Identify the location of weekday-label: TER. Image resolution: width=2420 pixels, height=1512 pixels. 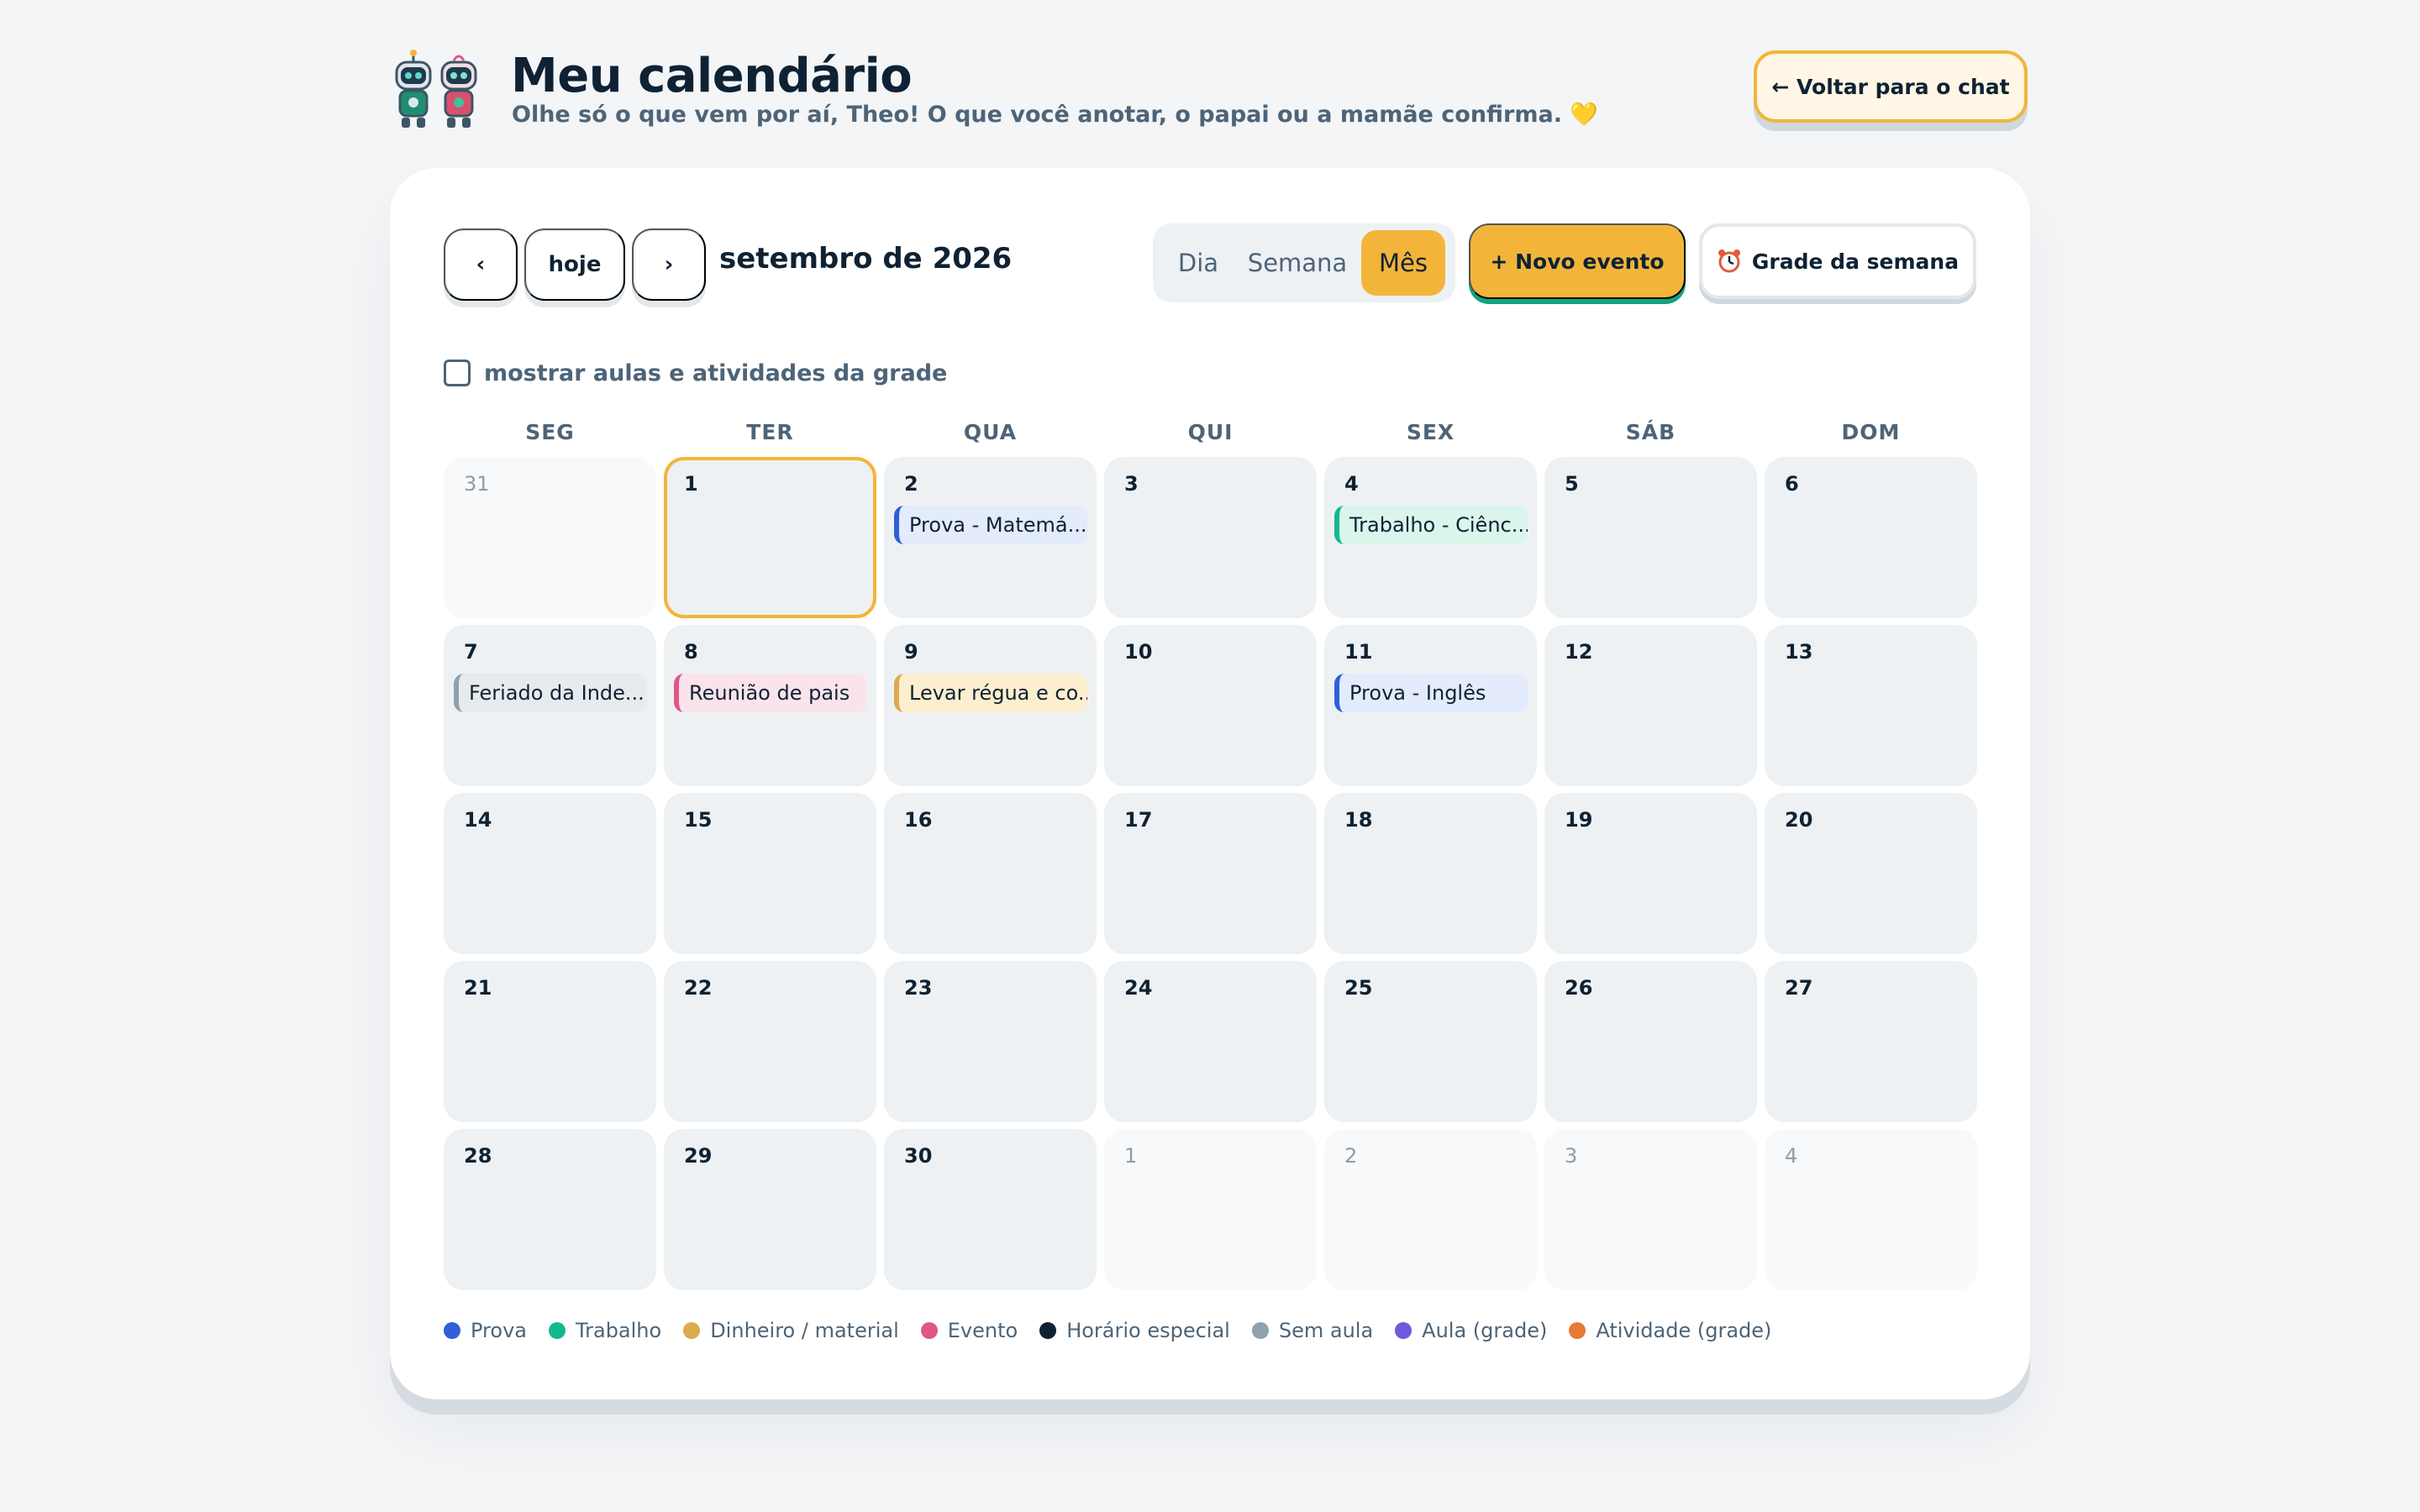
(770, 432).